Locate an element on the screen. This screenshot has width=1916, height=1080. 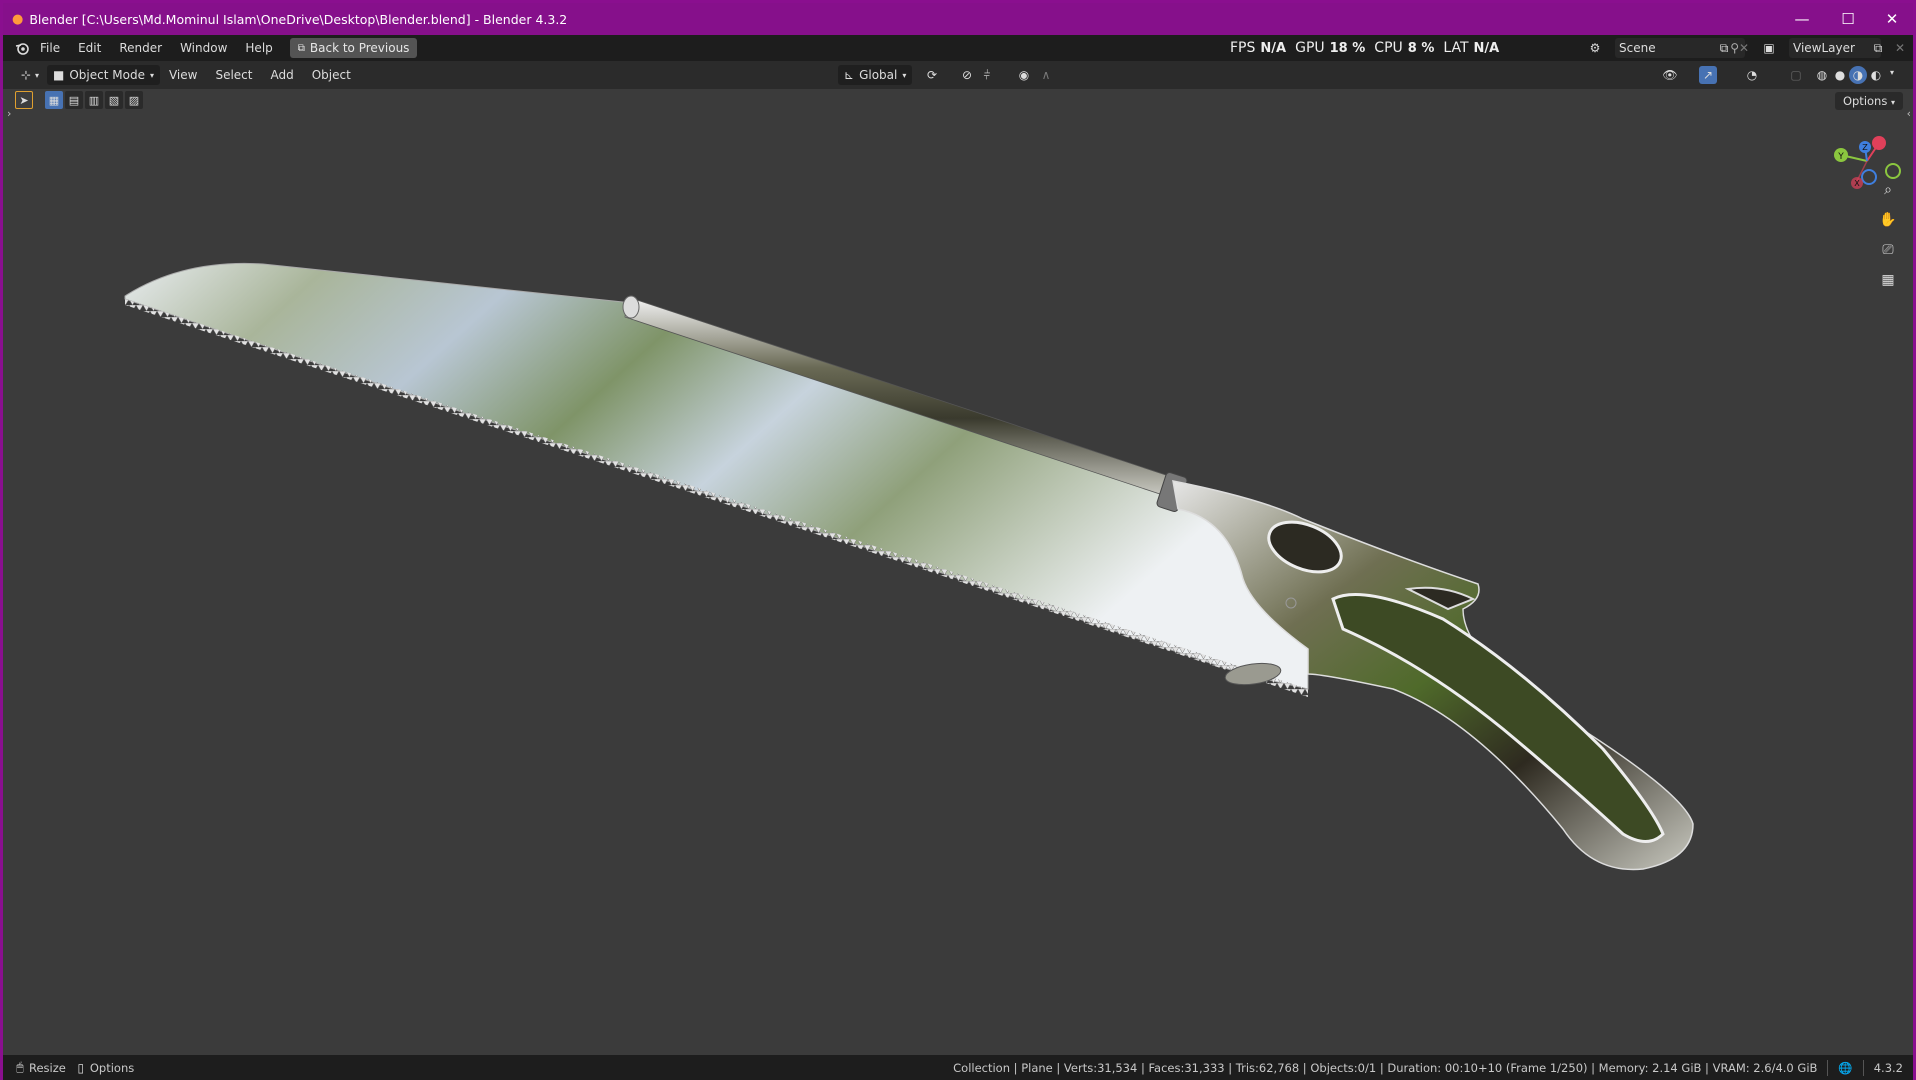
back-icon: ⧉ is located at coordinates (301, 48).